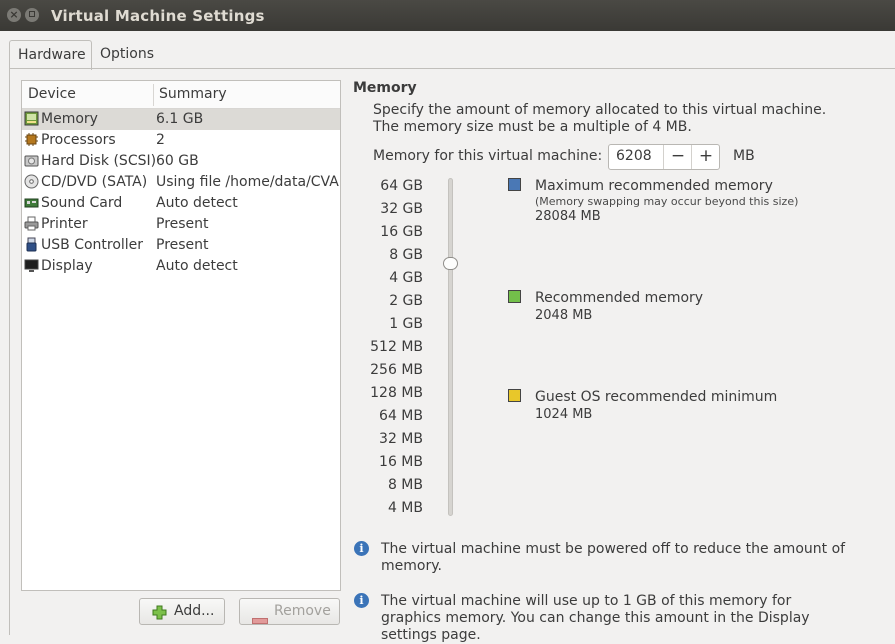  Describe the element at coordinates (153, 95) in the screenshot. I see `column-divider` at that location.